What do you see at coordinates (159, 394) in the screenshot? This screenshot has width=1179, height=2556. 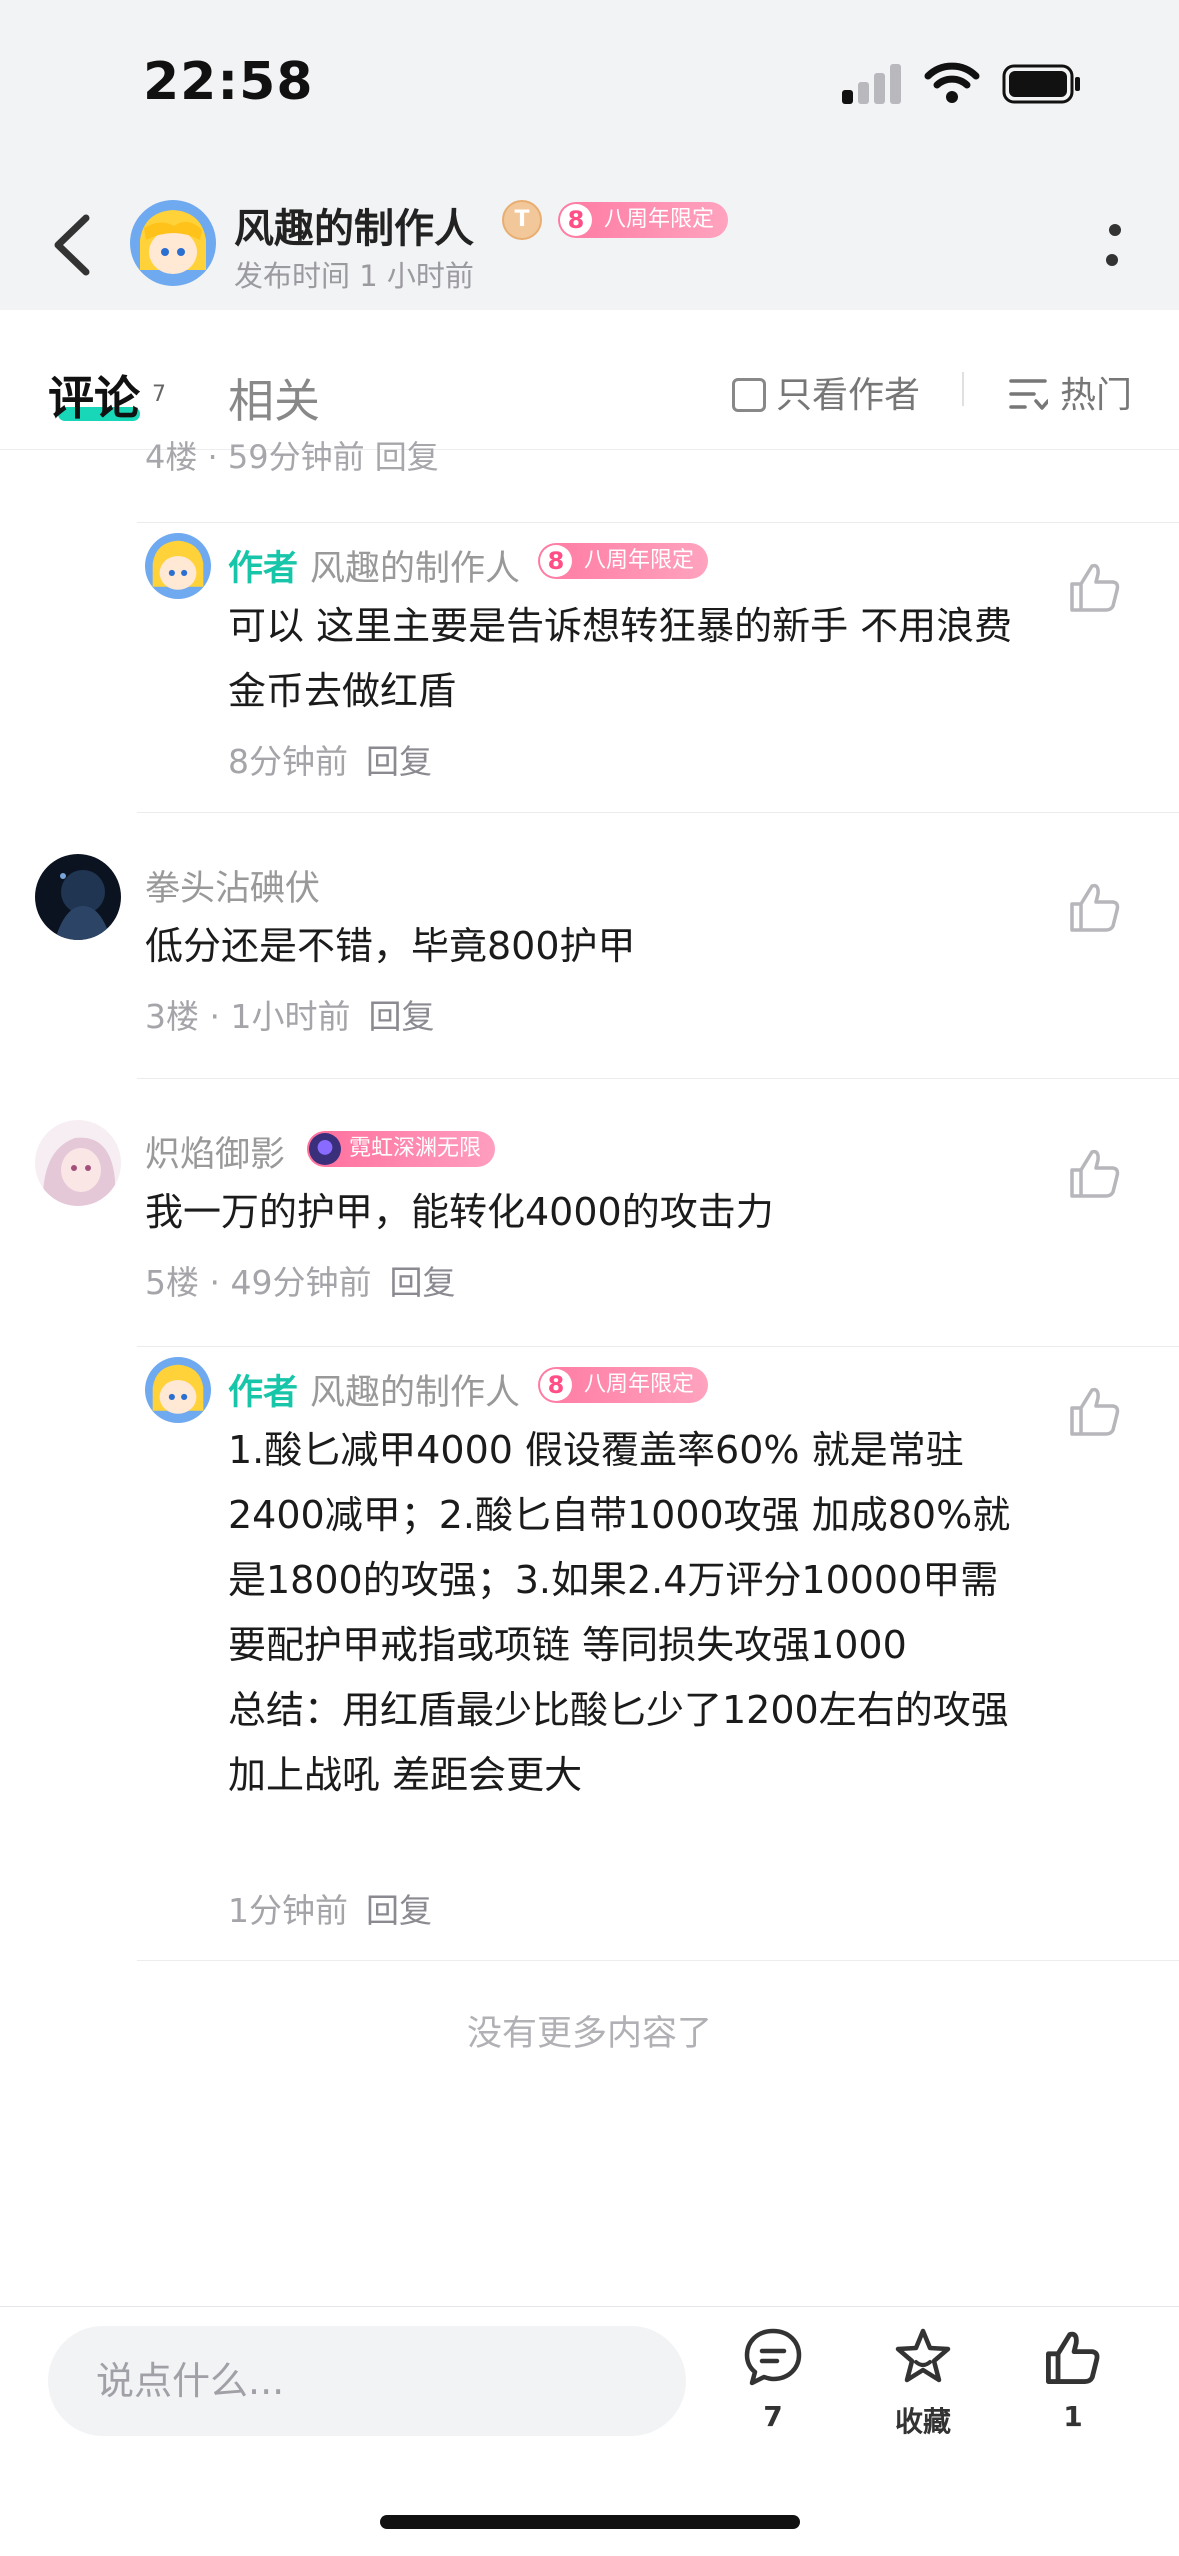 I see `tab-comments-count: 7` at bounding box center [159, 394].